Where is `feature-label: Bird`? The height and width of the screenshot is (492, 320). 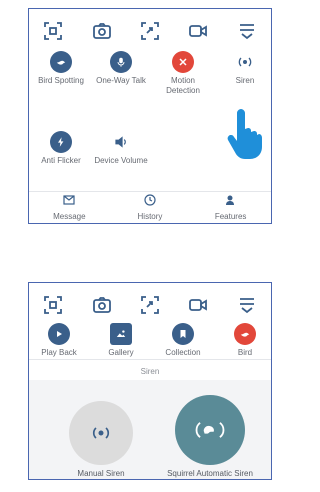
feature-label: Bird is located at coordinates (245, 352).